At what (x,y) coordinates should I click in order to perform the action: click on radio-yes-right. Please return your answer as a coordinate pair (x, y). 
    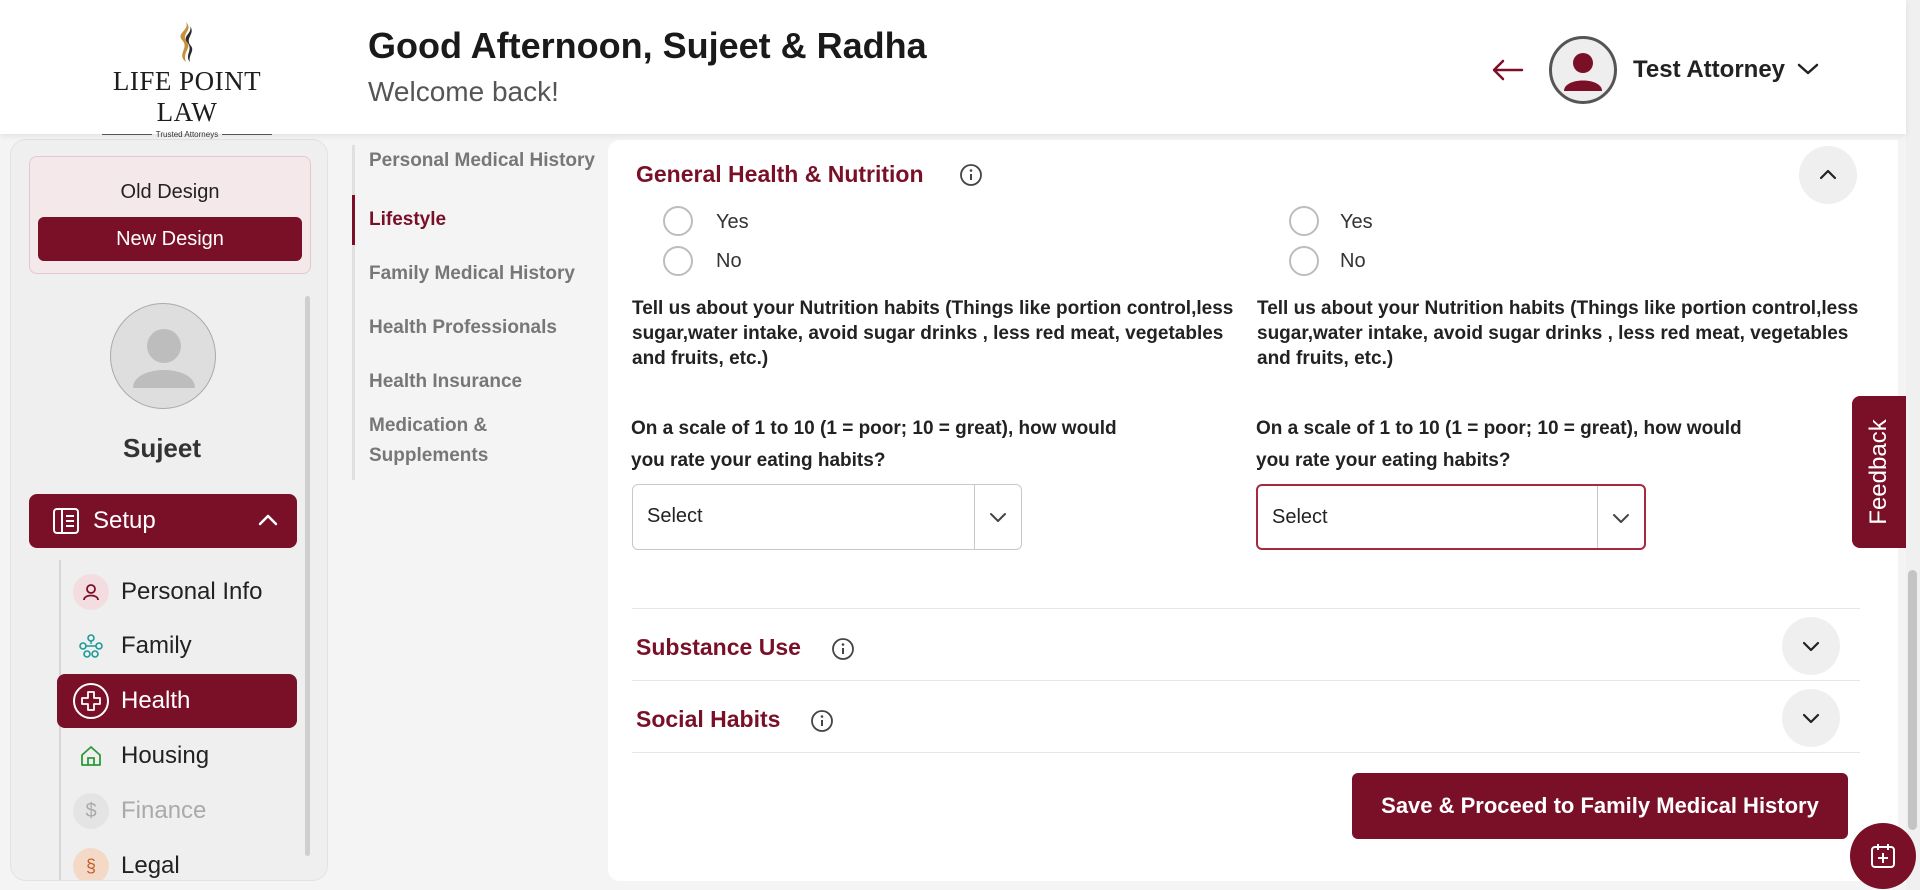
    Looking at the image, I should click on (1304, 221).